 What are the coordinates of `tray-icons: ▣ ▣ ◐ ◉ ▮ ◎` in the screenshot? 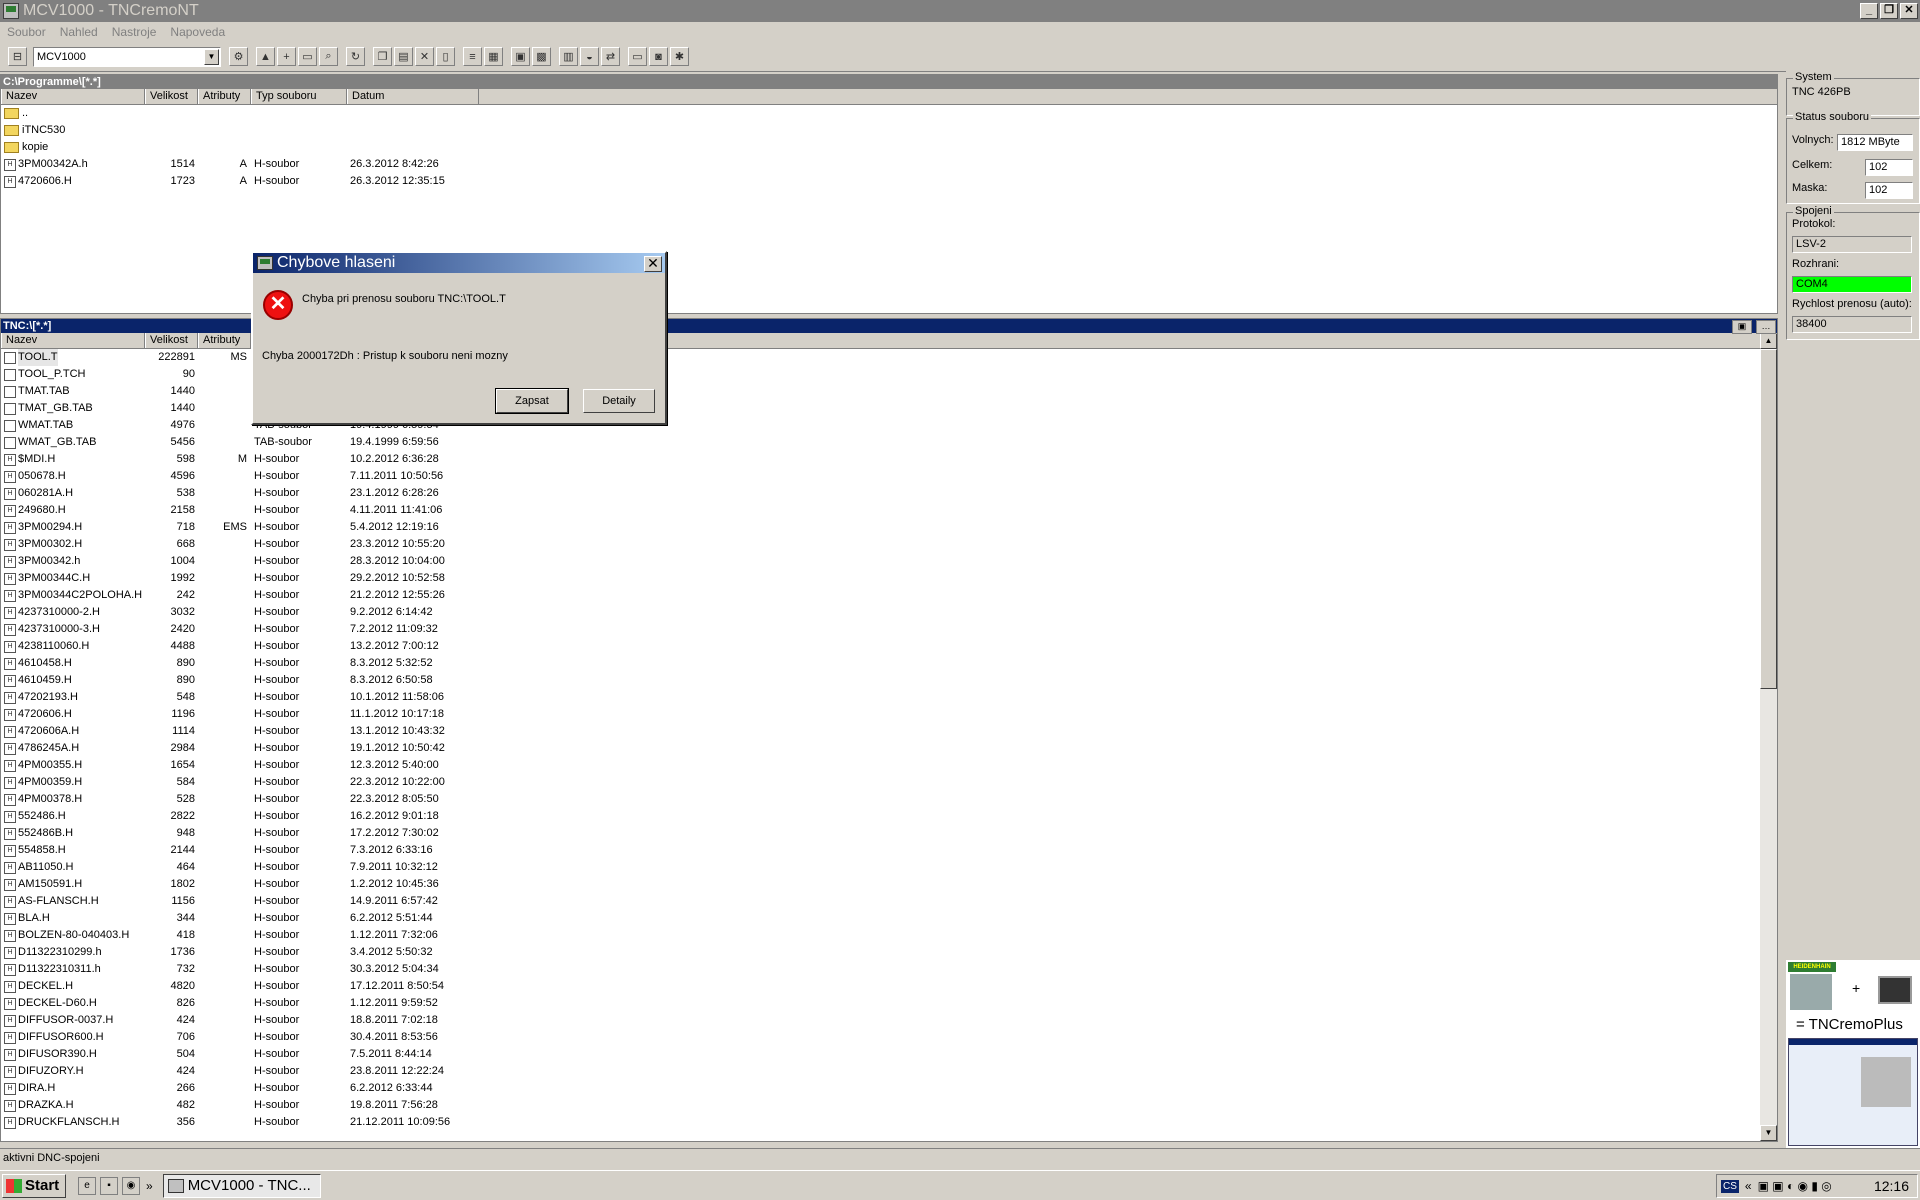 It's located at (1795, 1186).